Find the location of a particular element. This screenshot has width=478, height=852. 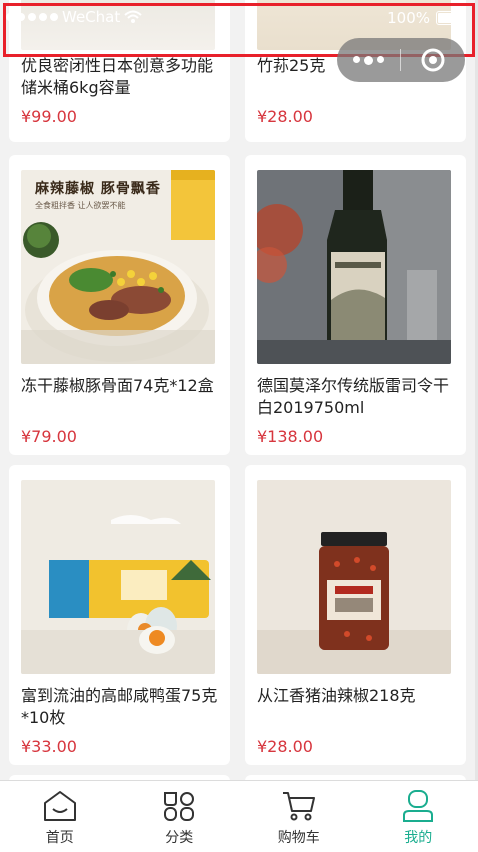

close-circle-icon is located at coordinates (432, 60).